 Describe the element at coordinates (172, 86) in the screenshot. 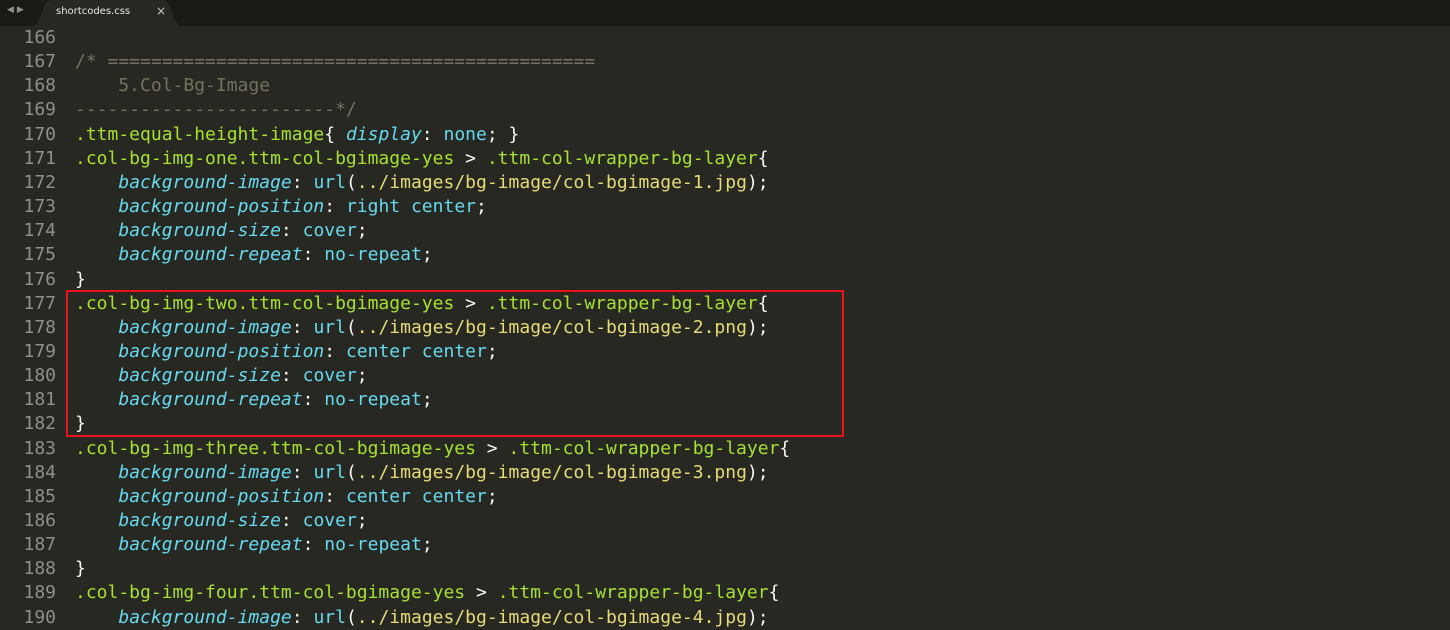

I see `code-text: 5.Col-Bg-Image` at that location.